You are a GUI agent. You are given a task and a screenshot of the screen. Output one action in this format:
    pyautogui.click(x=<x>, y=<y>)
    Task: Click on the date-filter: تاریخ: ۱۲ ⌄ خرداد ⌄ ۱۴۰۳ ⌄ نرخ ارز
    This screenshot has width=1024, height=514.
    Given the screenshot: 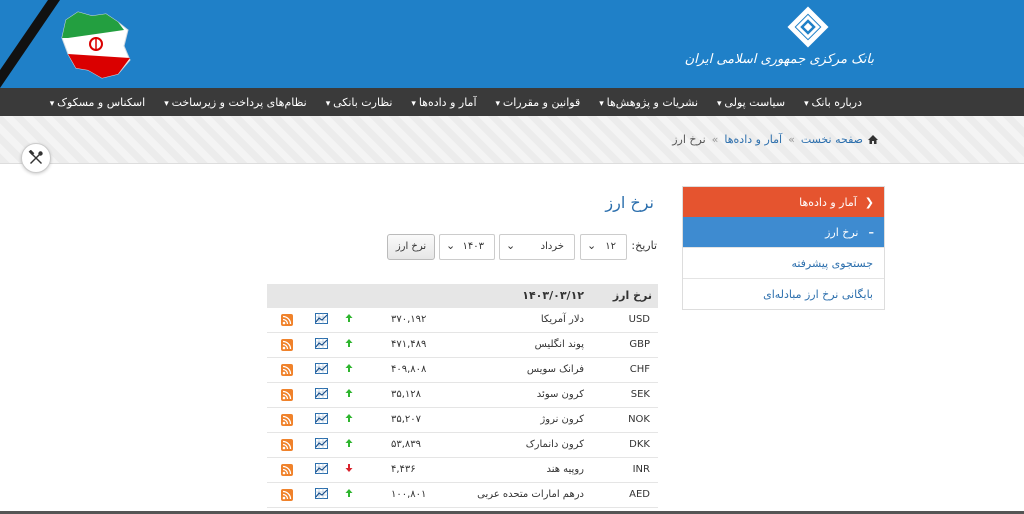 What is the action you would take?
    pyautogui.click(x=522, y=247)
    